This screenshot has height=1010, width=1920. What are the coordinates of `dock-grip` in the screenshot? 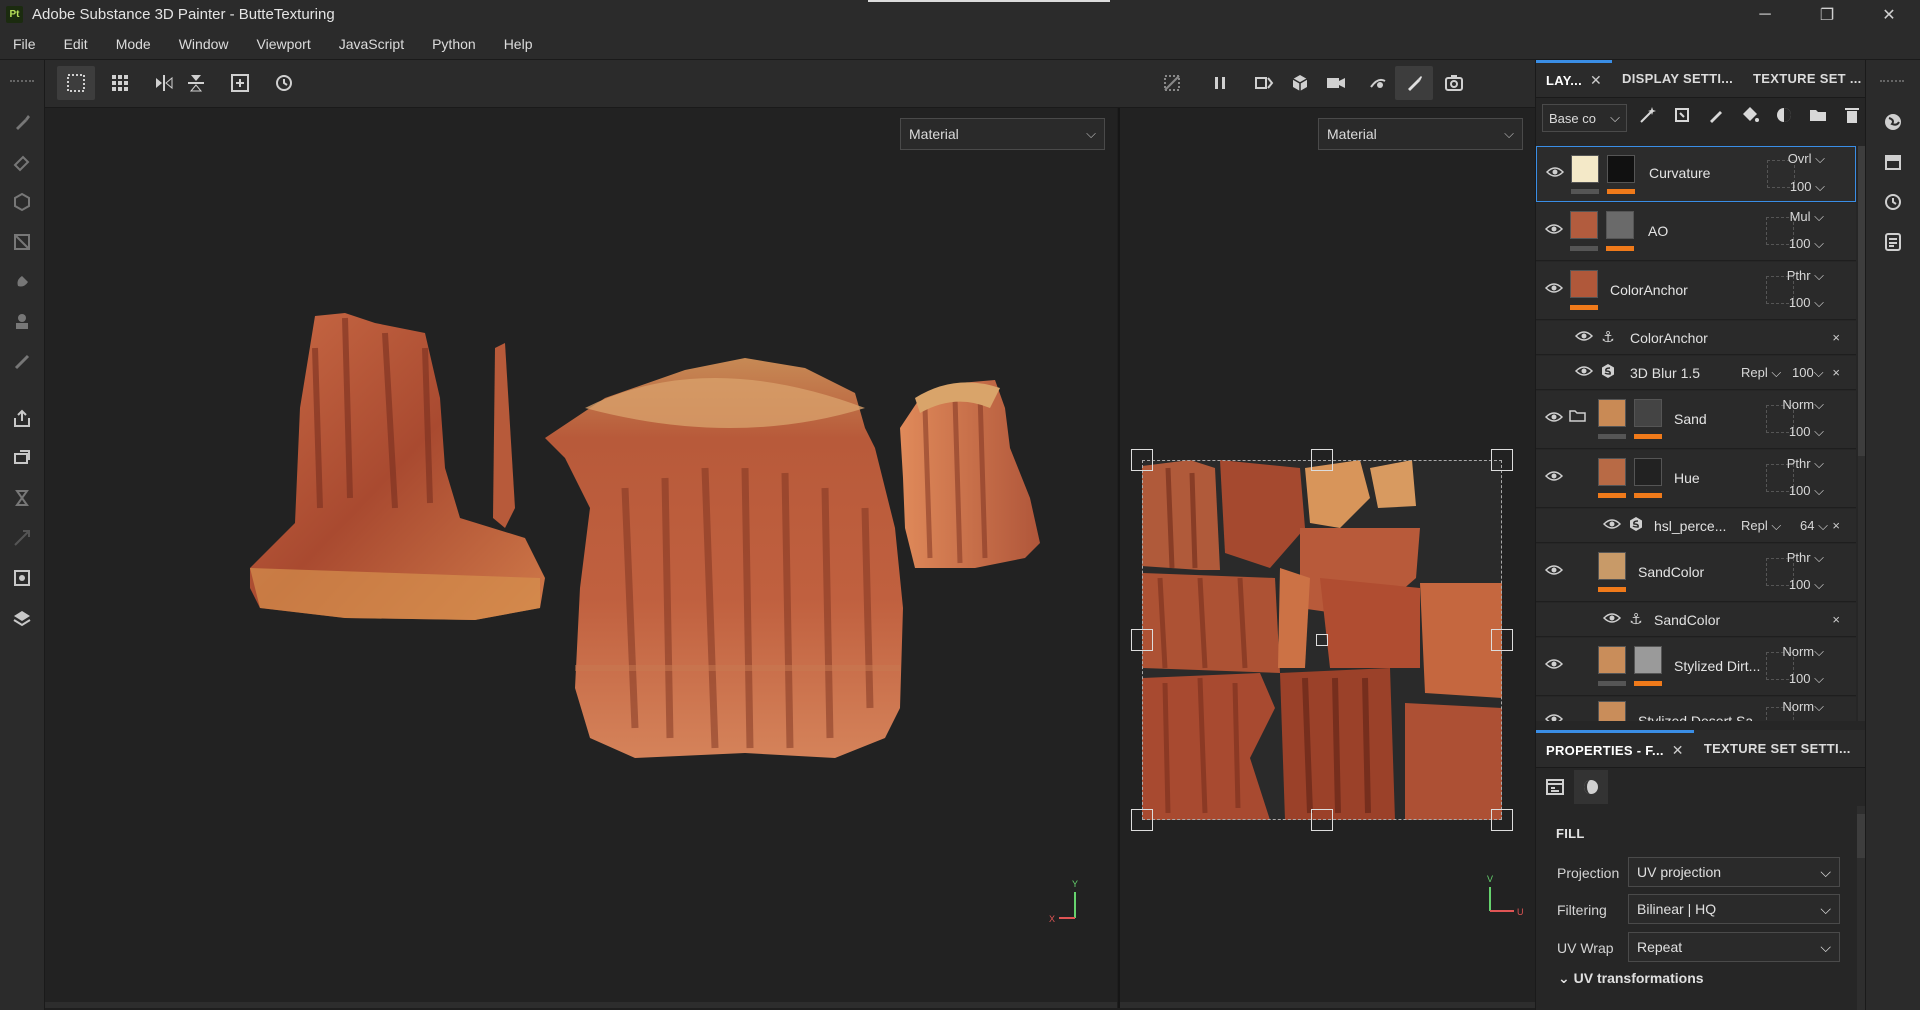 It's located at (1892, 81).